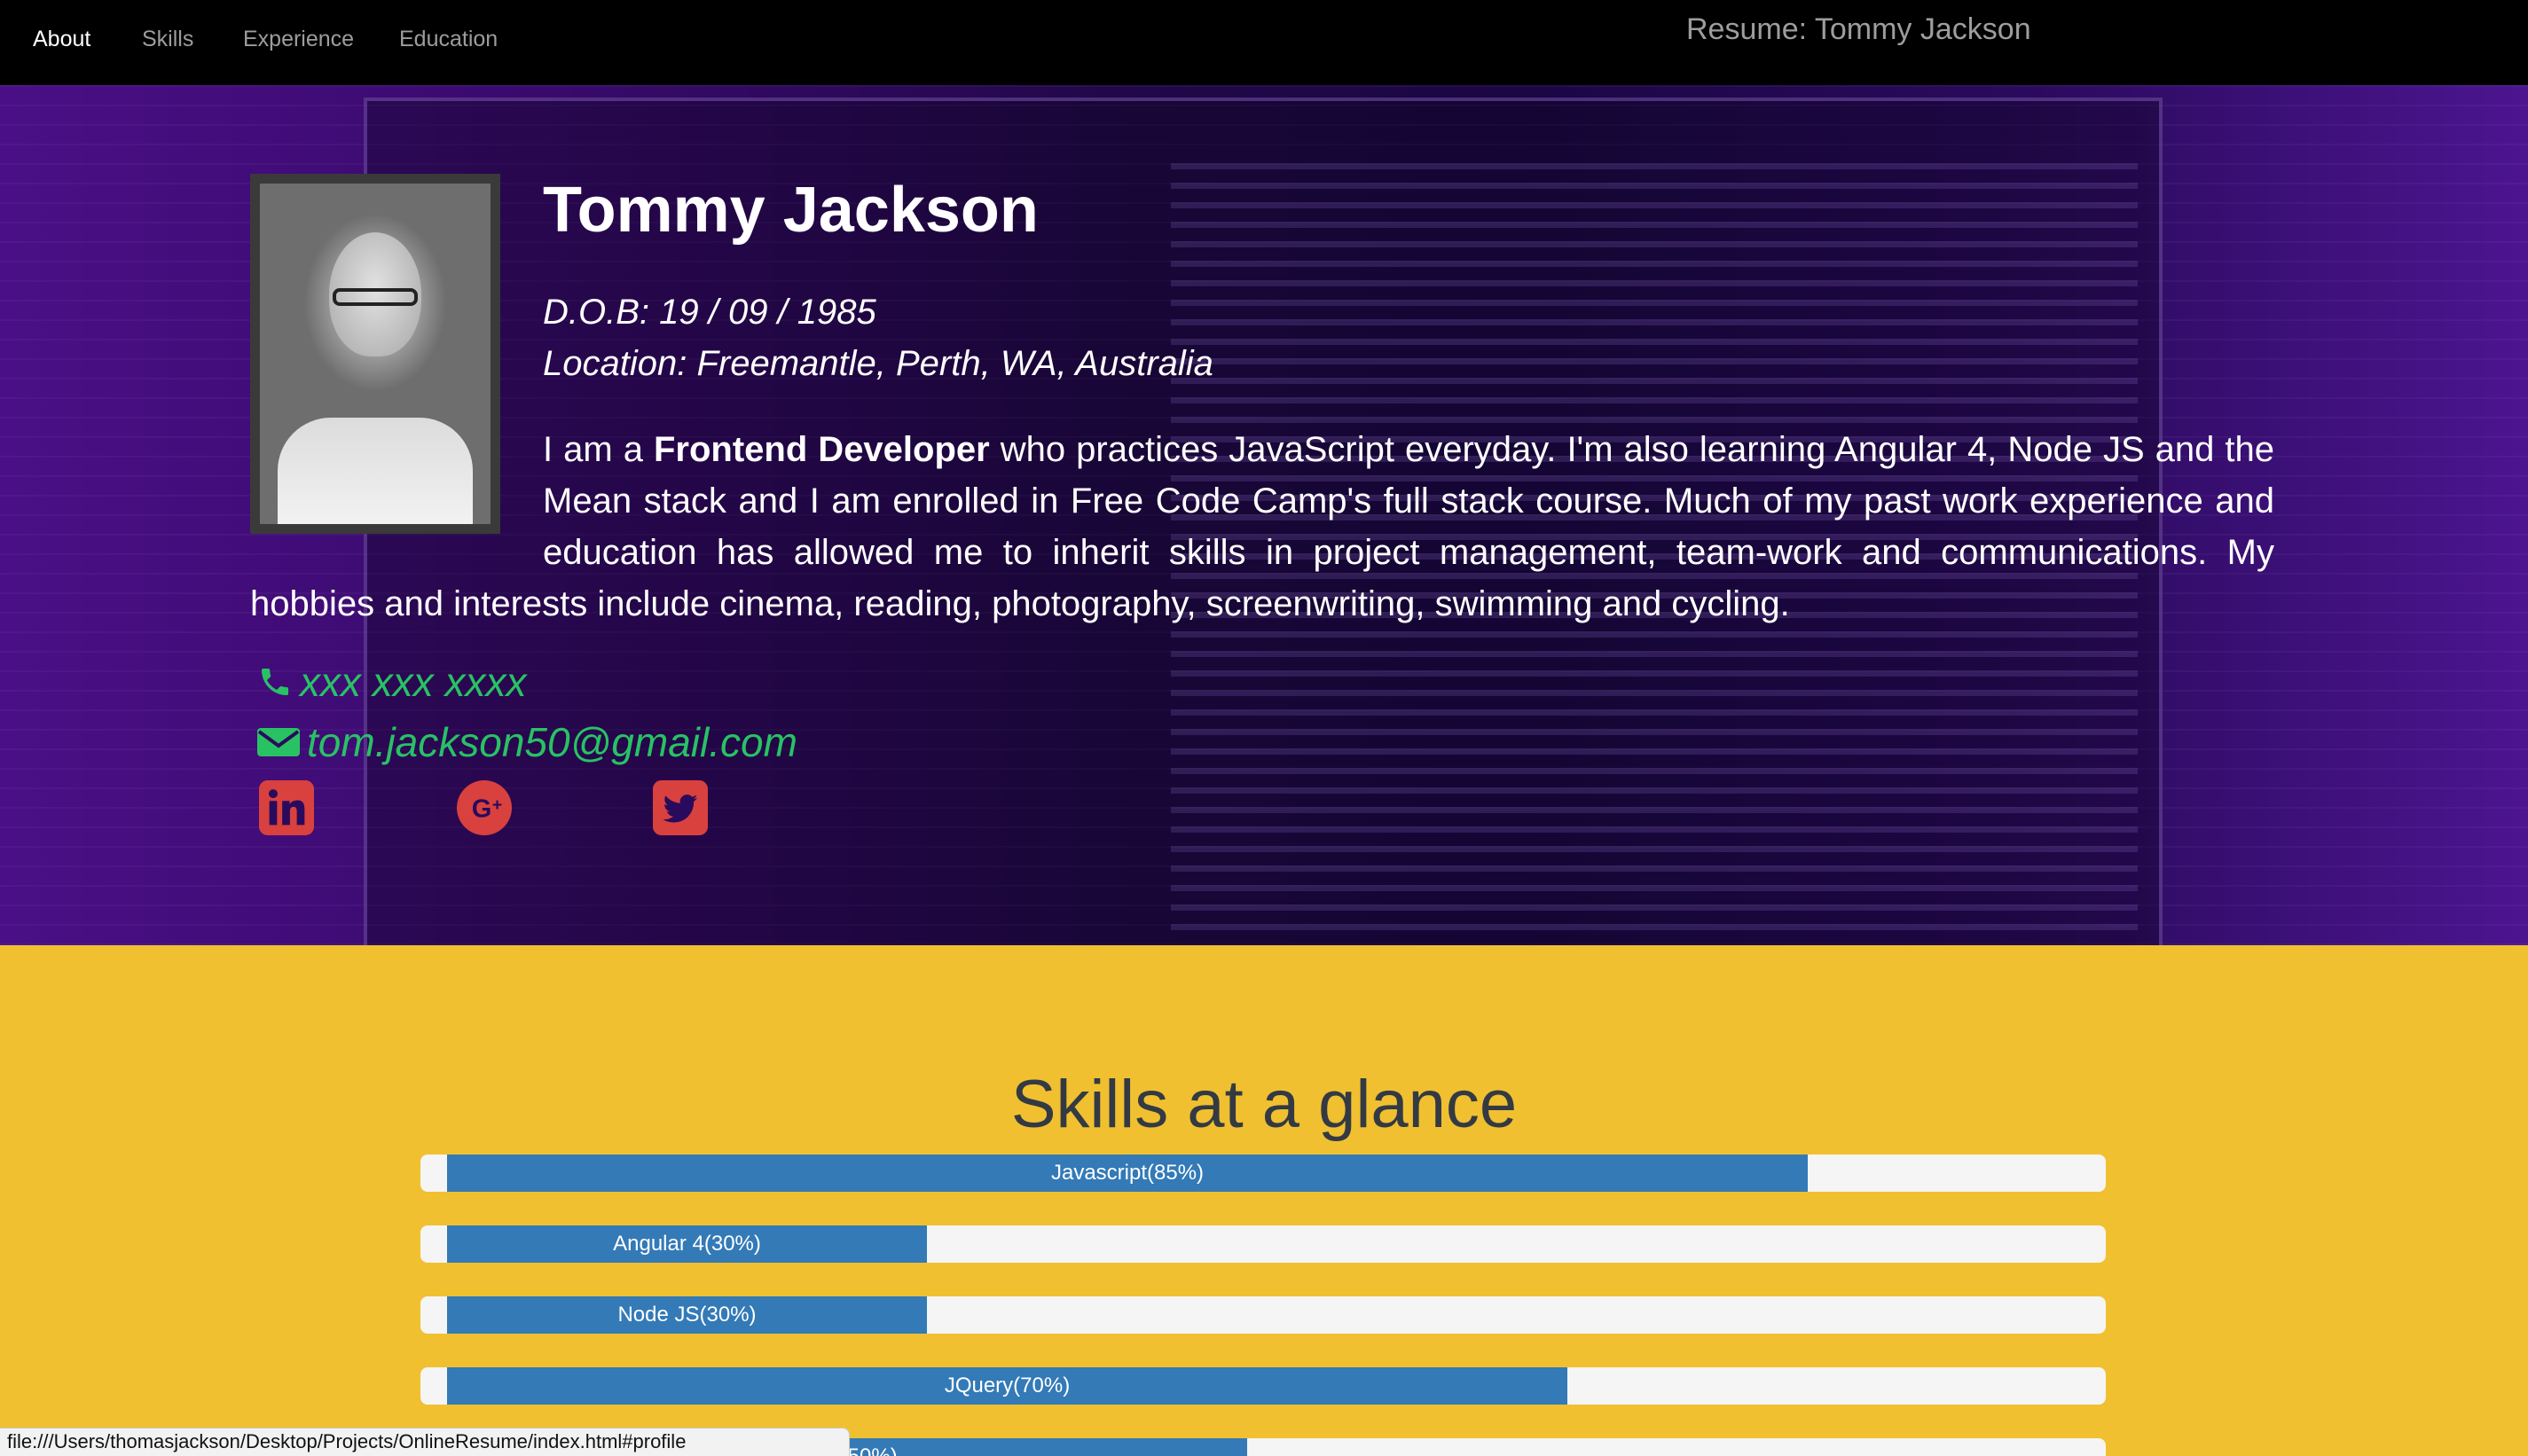 Image resolution: width=2528 pixels, height=1456 pixels. What do you see at coordinates (167, 39) in the screenshot?
I see `nav-item-skills: Skills` at bounding box center [167, 39].